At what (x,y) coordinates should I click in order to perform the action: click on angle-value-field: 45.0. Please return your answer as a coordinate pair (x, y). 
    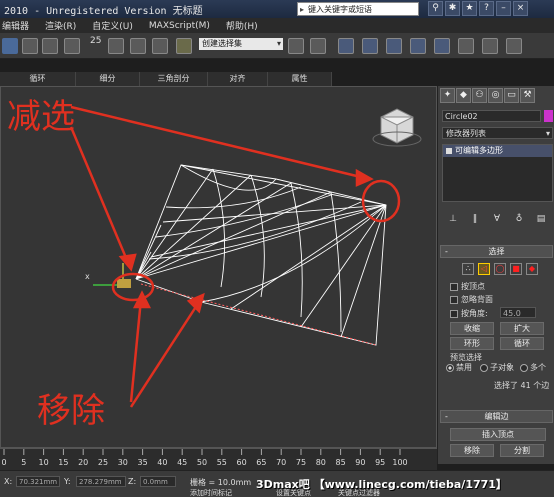
    Looking at the image, I should click on (518, 312).